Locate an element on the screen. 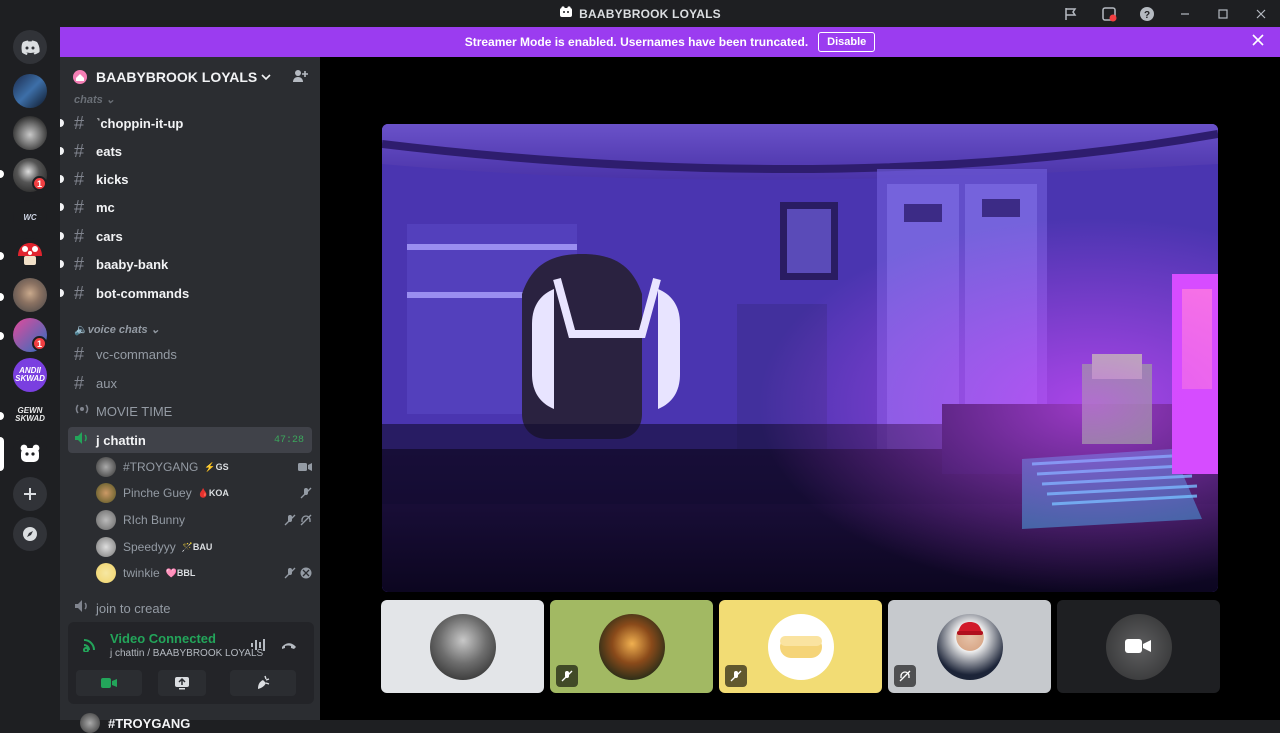 This screenshot has height=733, width=1280. voice-channel-icon is located at coordinates (85, 440).